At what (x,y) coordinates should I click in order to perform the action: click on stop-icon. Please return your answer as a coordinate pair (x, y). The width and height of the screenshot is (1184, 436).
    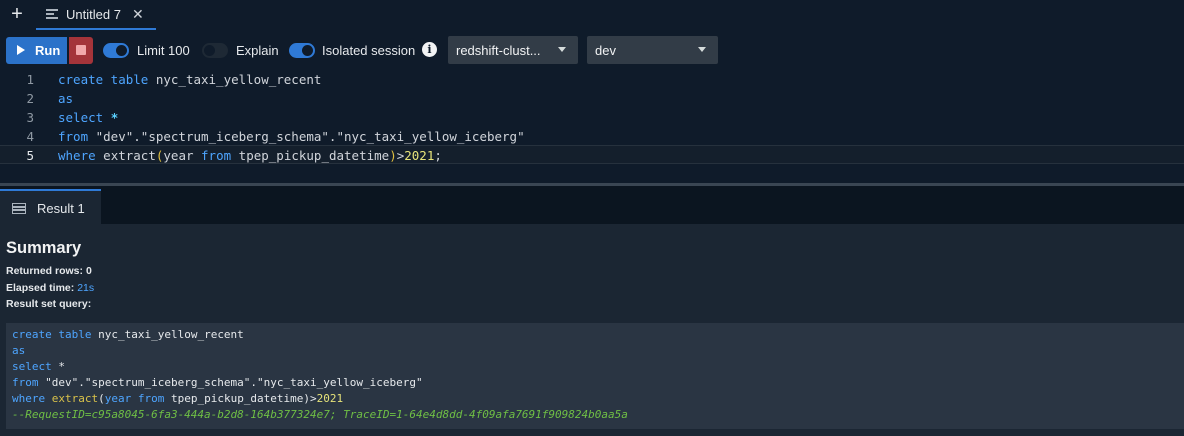
    Looking at the image, I should click on (81, 50).